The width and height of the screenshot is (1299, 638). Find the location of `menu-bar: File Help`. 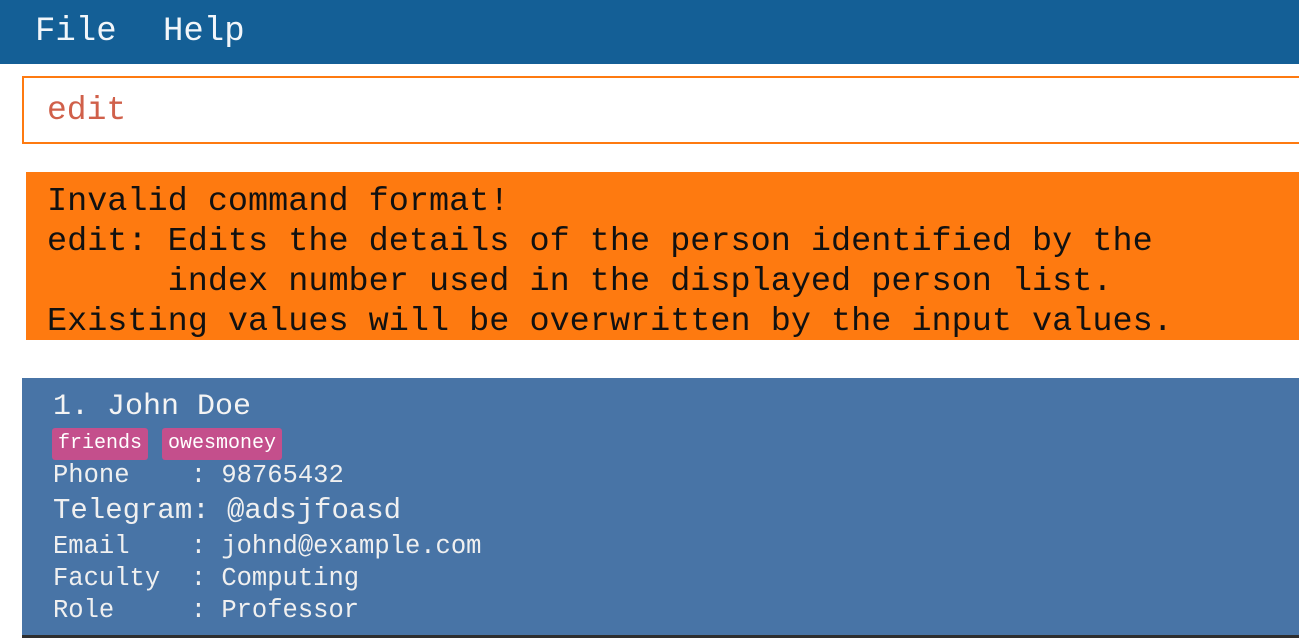

menu-bar: File Help is located at coordinates (649, 32).